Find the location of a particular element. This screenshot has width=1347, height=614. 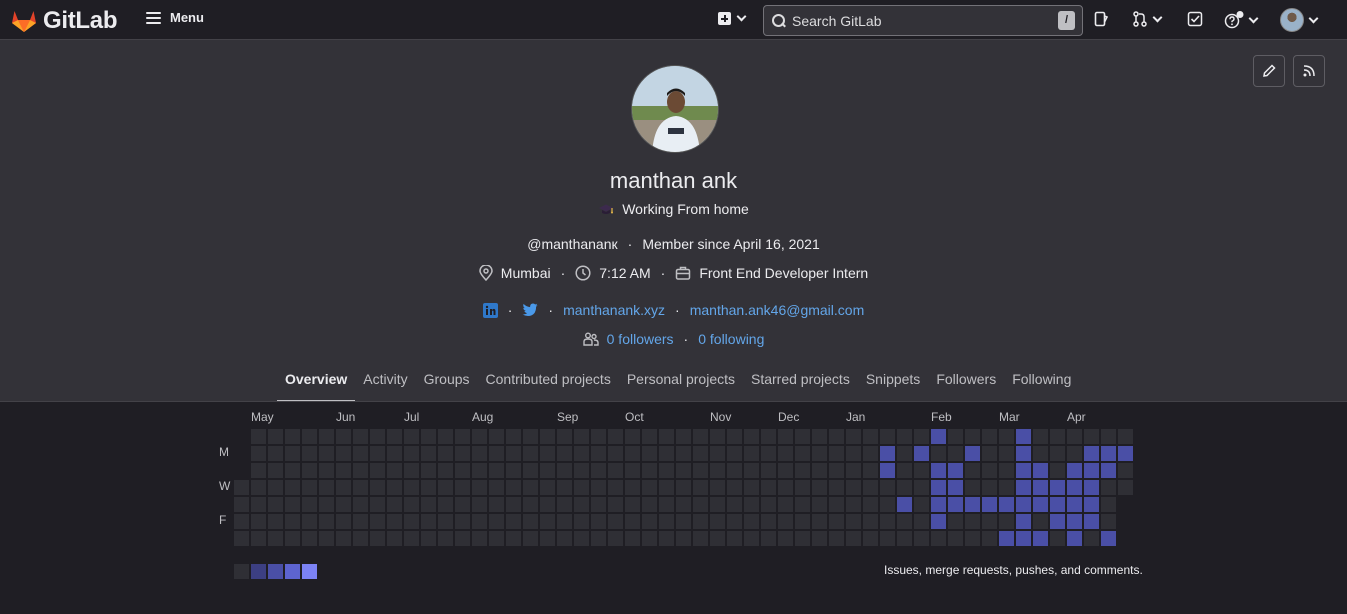

linkedin-icon is located at coordinates (490, 310).